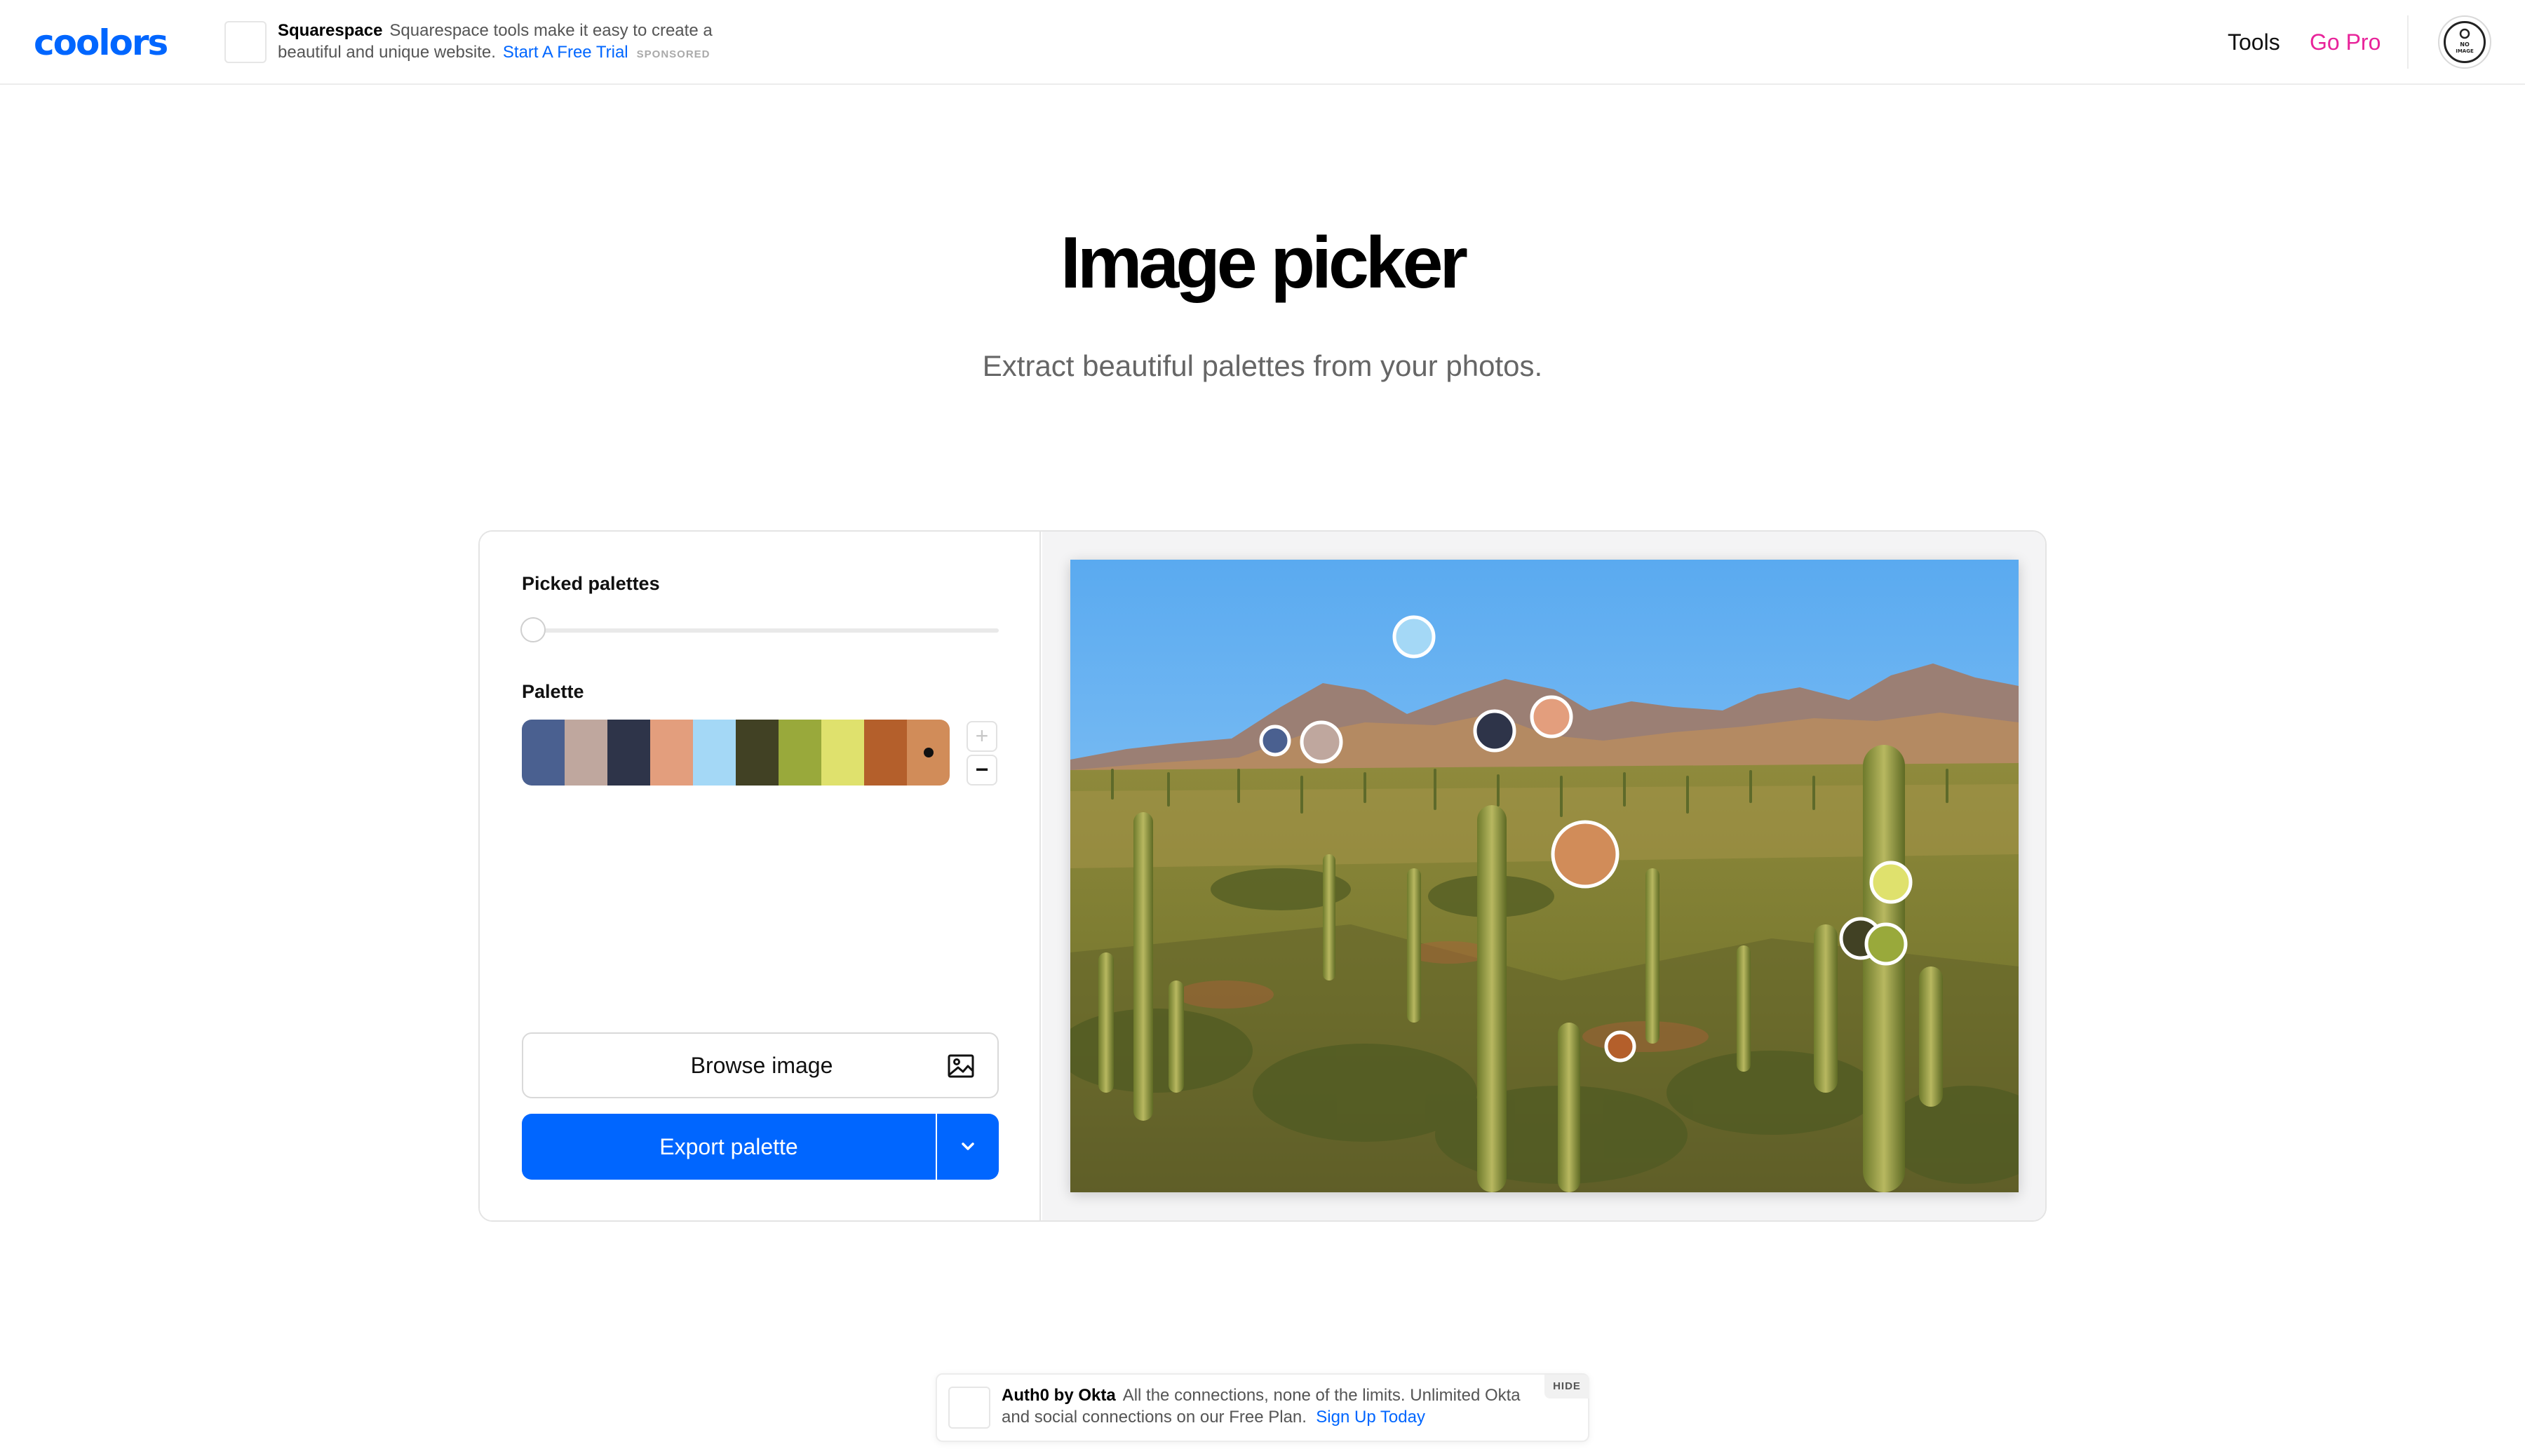  What do you see at coordinates (1264, 263) in the screenshot?
I see `page-title: Image picker` at bounding box center [1264, 263].